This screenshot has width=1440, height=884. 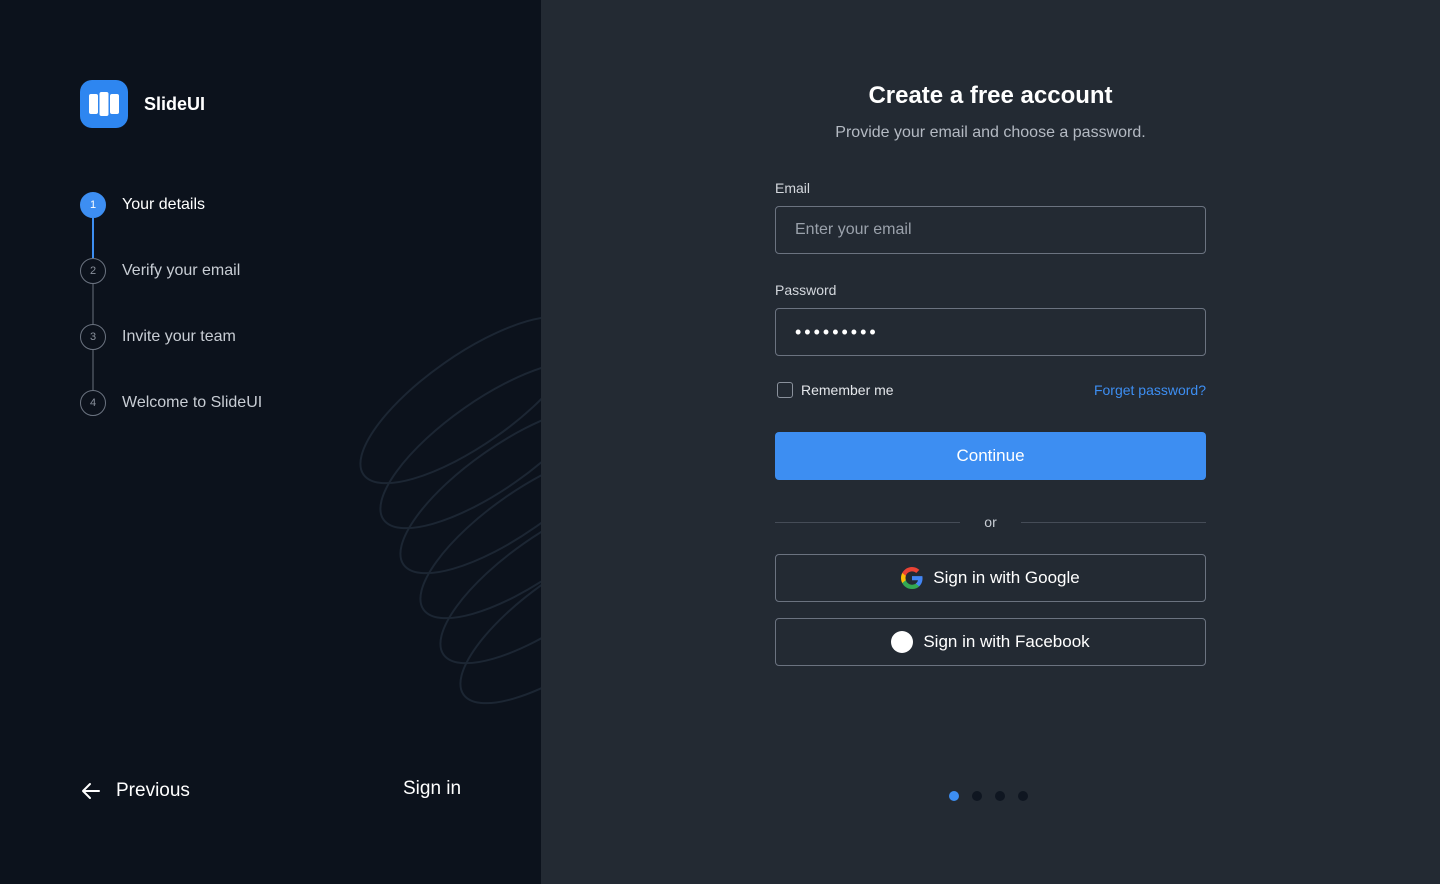 What do you see at coordinates (142, 104) in the screenshot?
I see `brand: SlideUI` at bounding box center [142, 104].